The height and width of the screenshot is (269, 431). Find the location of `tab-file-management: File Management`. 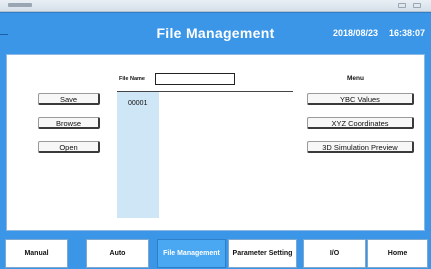

tab-file-management: File Management is located at coordinates (191, 253).